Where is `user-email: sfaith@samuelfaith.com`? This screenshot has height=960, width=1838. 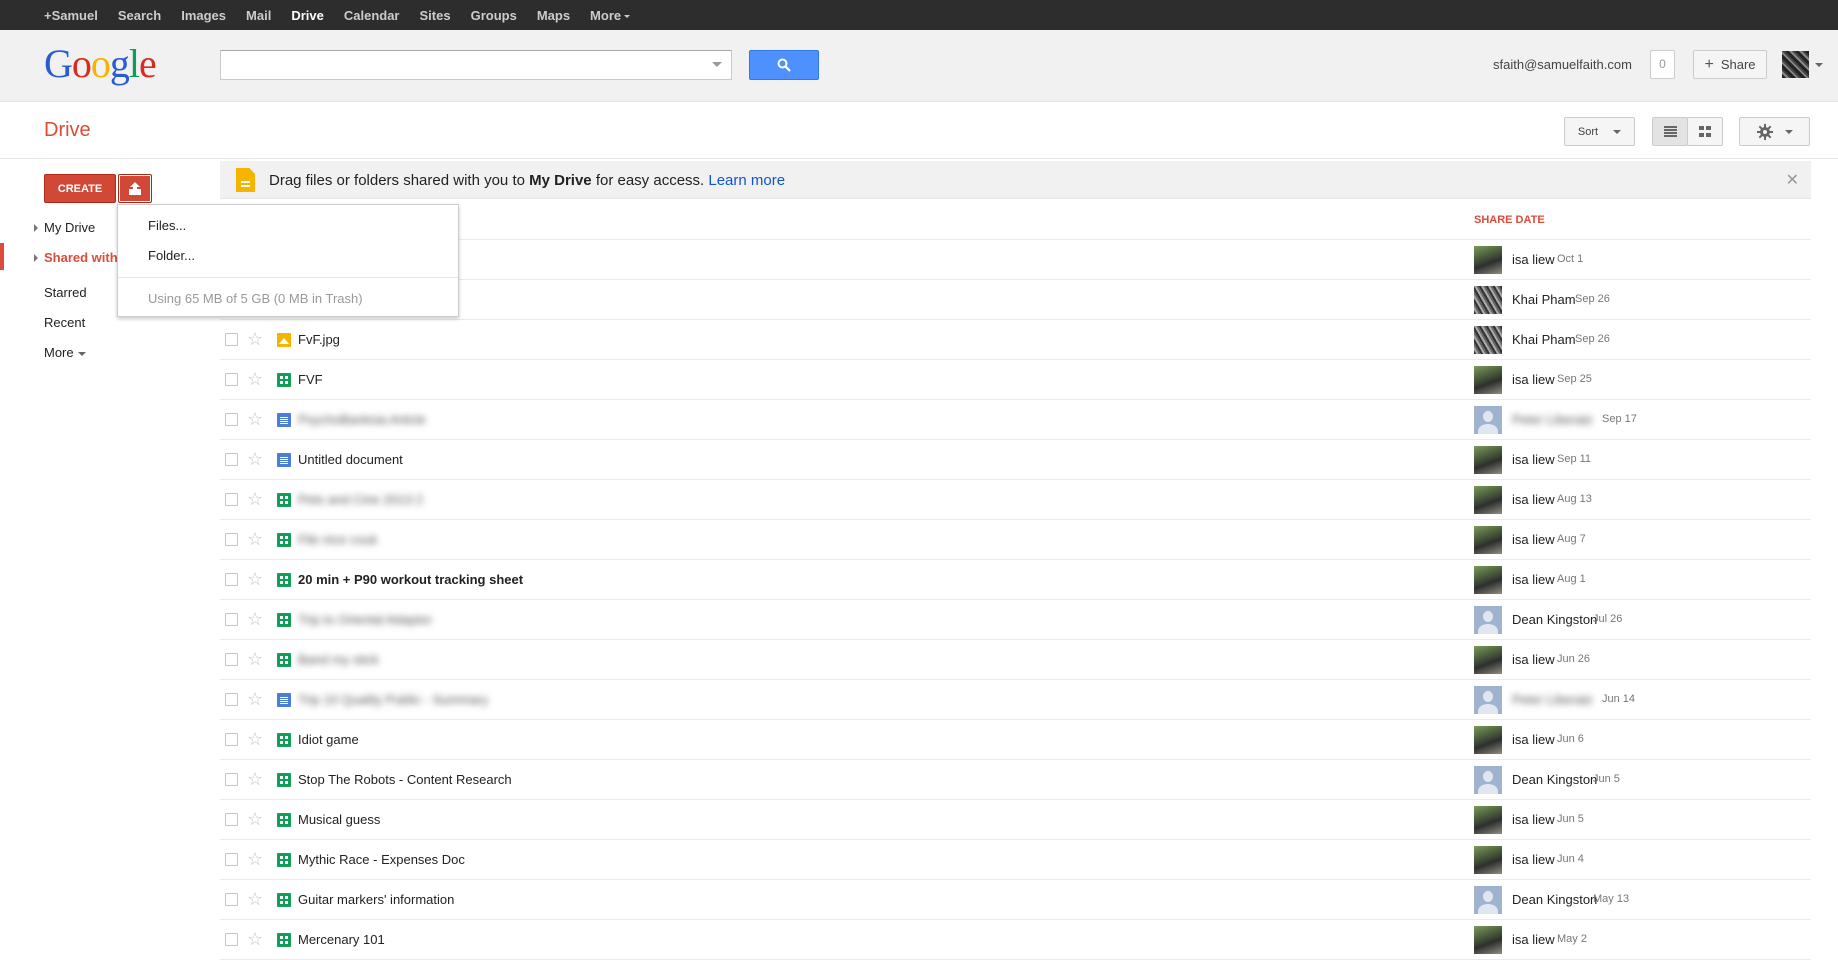
user-email: sfaith@samuelfaith.com is located at coordinates (1562, 64).